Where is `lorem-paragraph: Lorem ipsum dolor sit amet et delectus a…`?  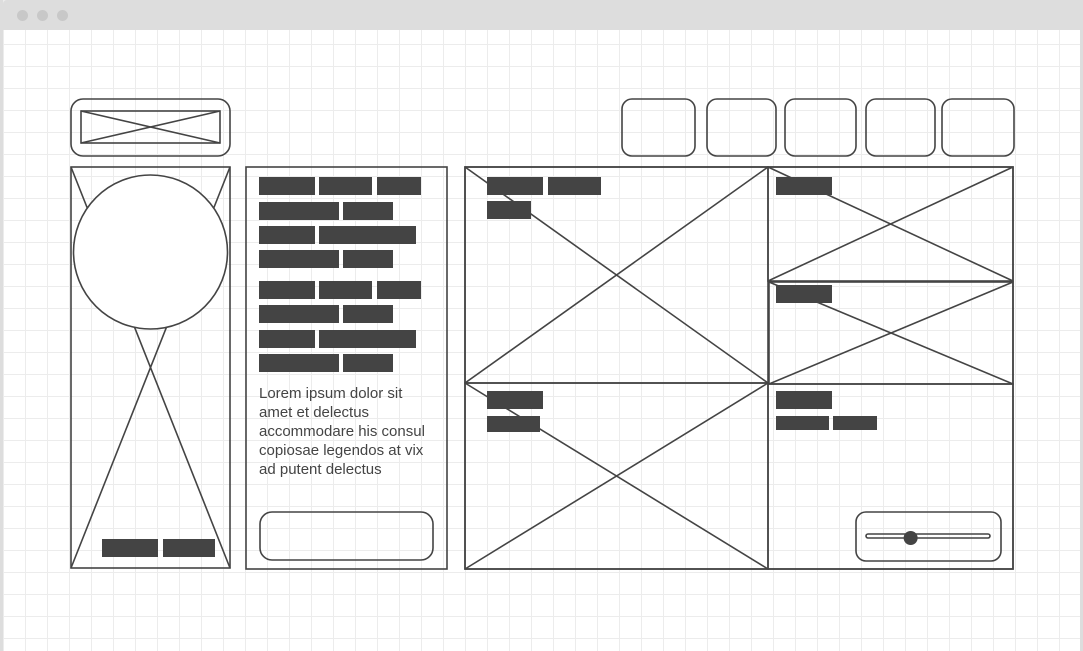 lorem-paragraph: Lorem ipsum dolor sit amet et delectus a… is located at coordinates (342, 431).